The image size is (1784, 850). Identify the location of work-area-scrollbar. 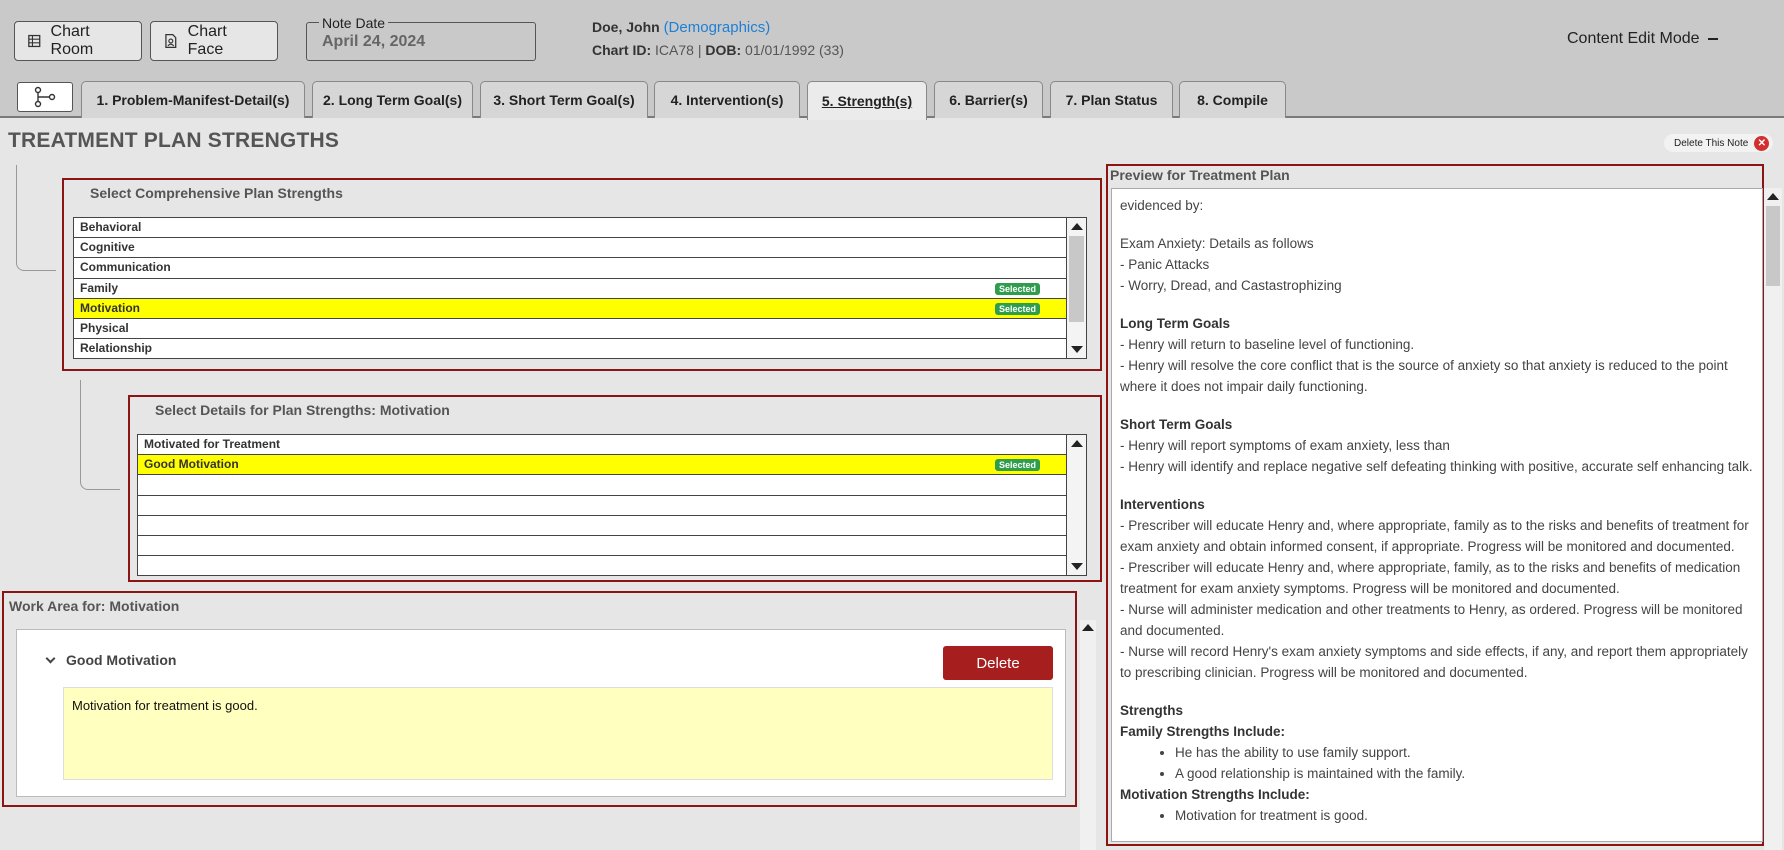
(1088, 735).